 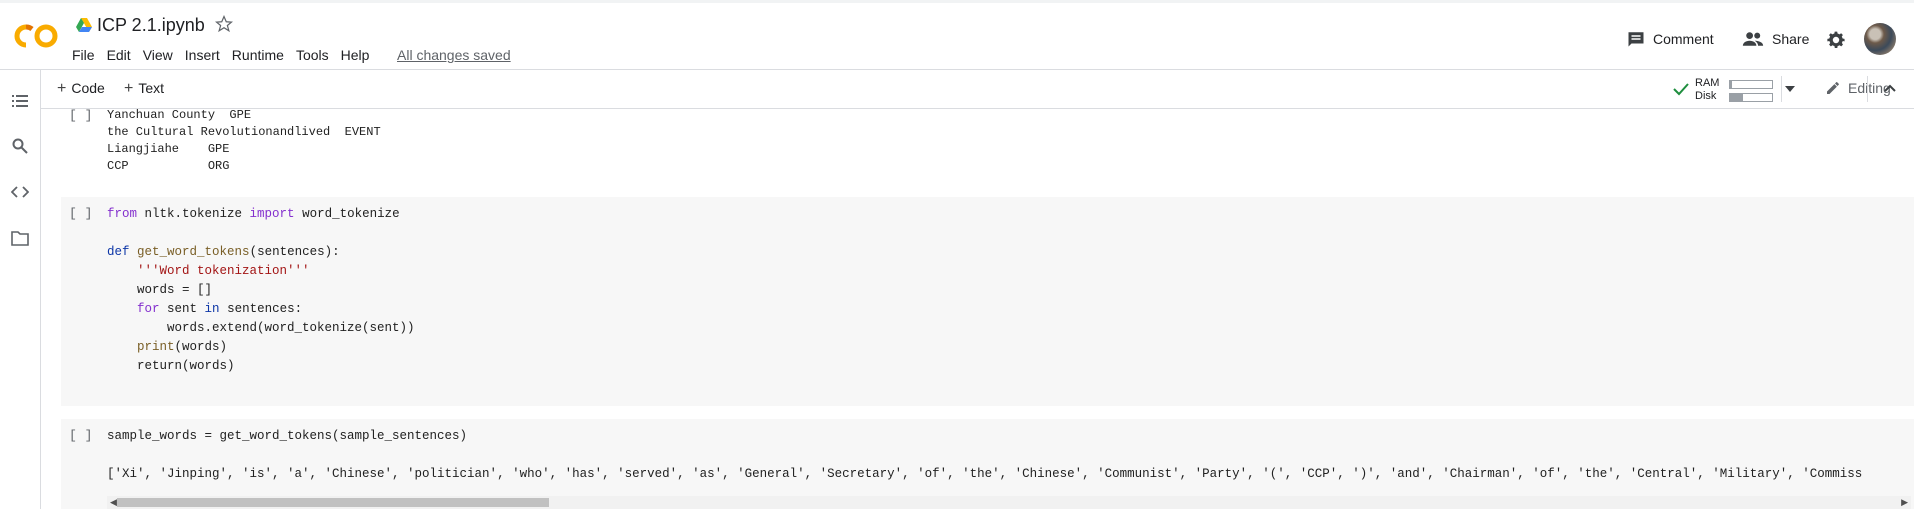 I want to click on code-token: sent, so click(x=182, y=309).